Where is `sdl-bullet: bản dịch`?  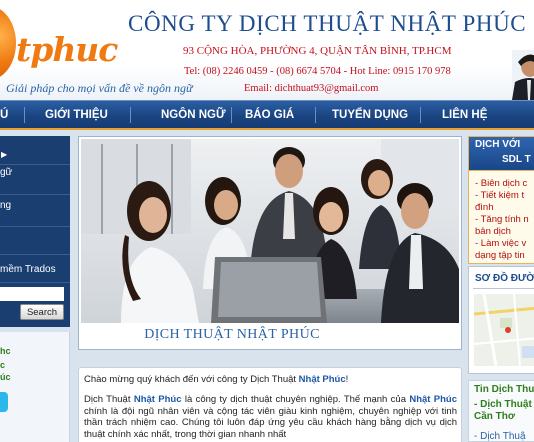 sdl-bullet: bản dịch is located at coordinates (493, 231).